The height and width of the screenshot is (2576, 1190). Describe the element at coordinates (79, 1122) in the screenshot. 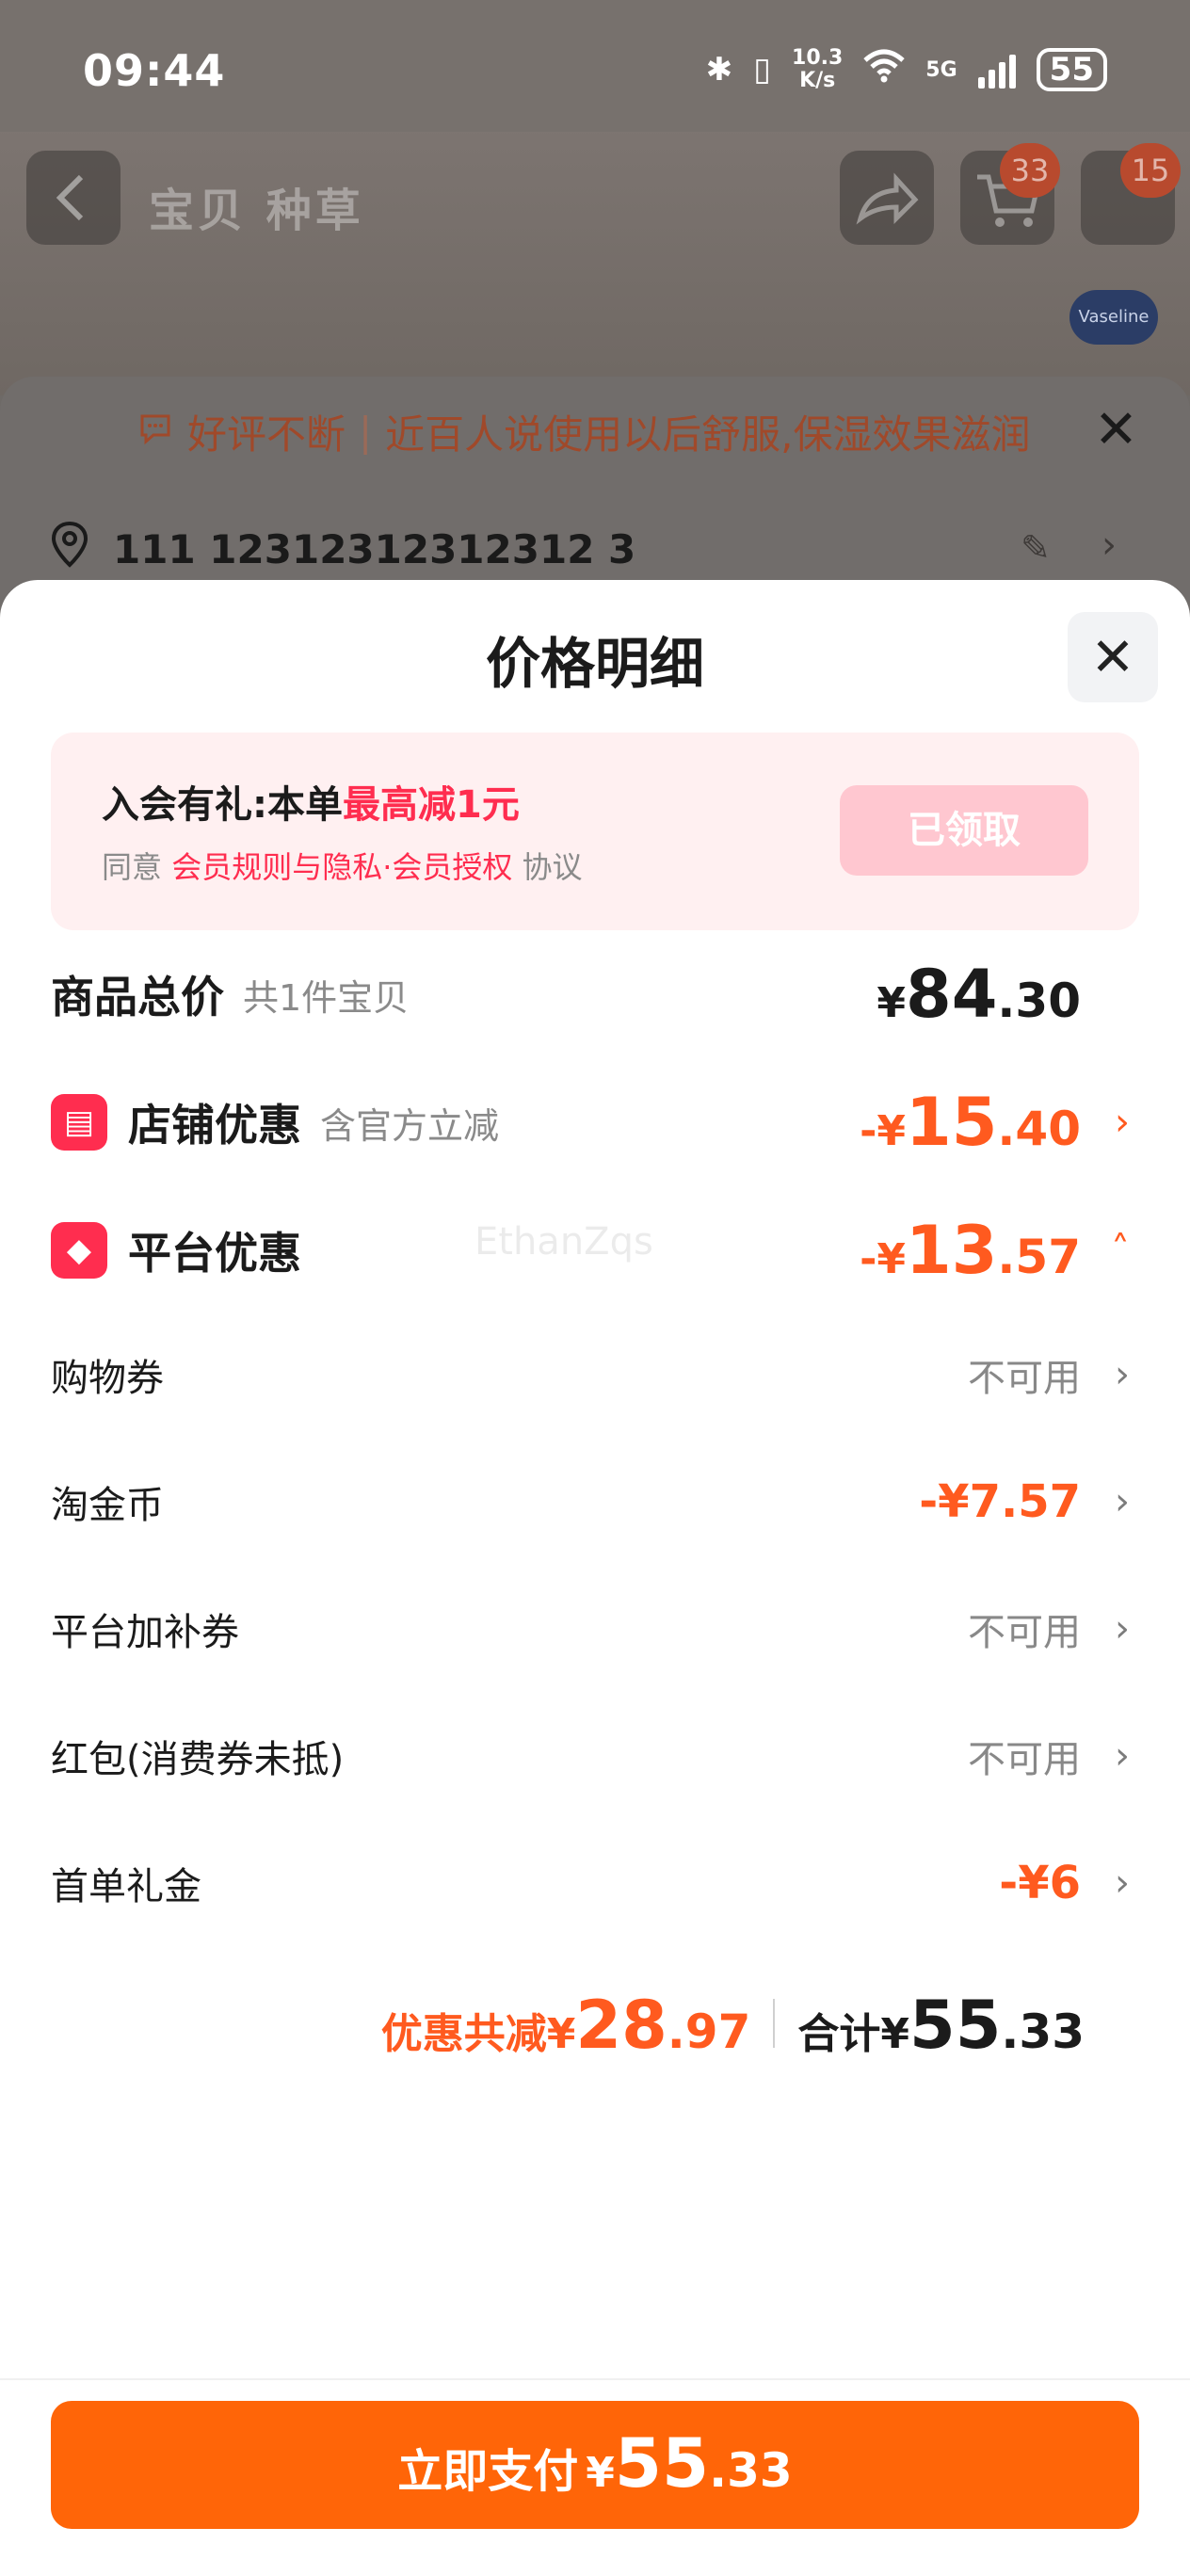

I see `store-icon: ▤` at that location.